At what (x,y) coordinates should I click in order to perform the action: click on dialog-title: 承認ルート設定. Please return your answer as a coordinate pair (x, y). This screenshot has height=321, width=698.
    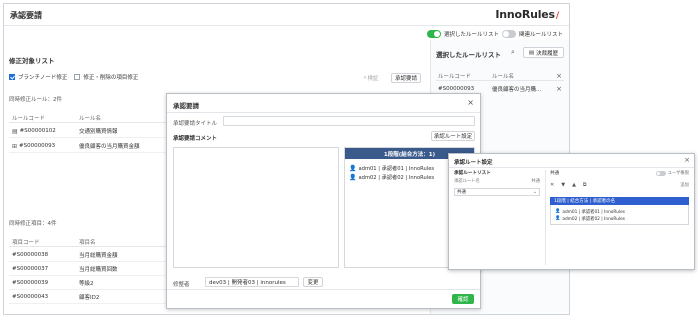
    Looking at the image, I should click on (473, 163).